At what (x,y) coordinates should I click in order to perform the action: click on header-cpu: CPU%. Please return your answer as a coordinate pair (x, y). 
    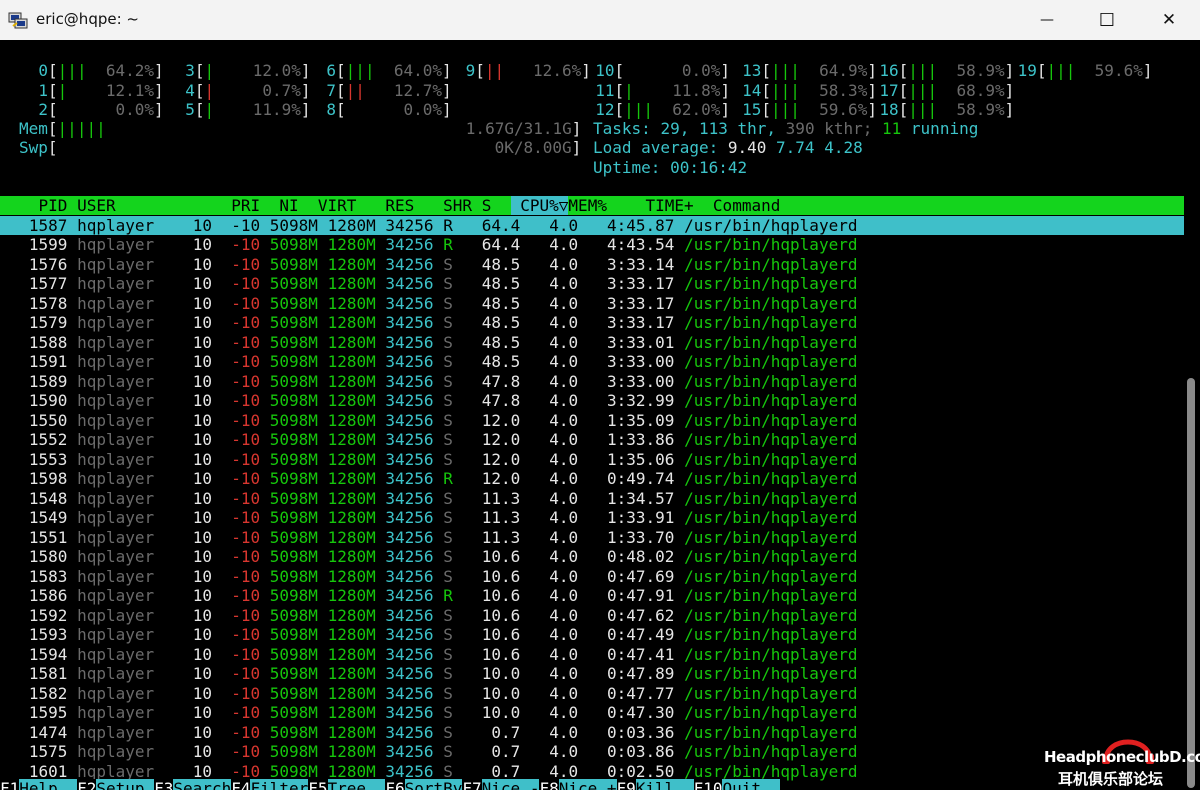
    Looking at the image, I should click on (539, 205).